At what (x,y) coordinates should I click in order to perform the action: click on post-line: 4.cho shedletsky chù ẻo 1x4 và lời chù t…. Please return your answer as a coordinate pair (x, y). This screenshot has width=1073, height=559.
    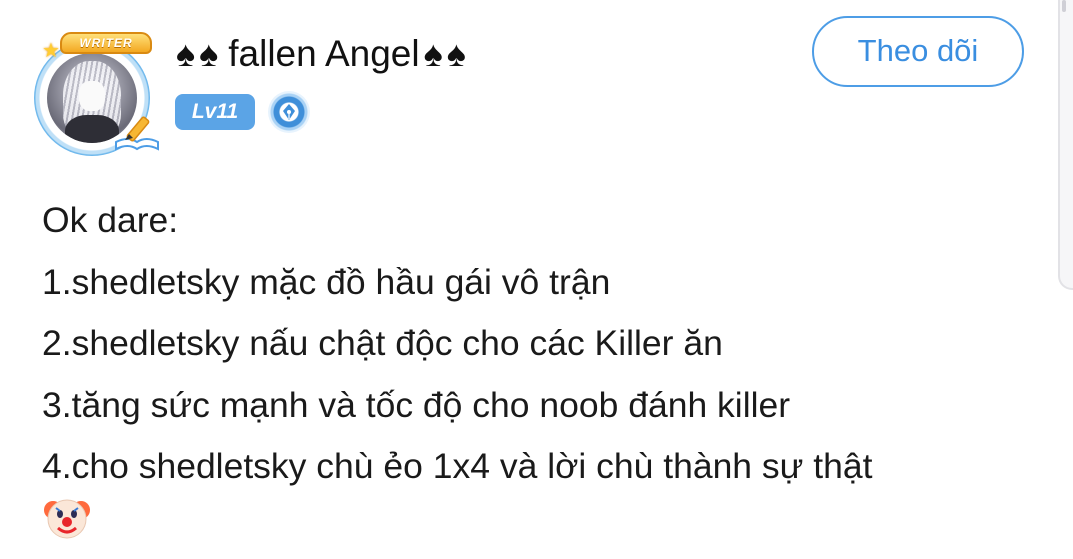
    Looking at the image, I should click on (457, 466).